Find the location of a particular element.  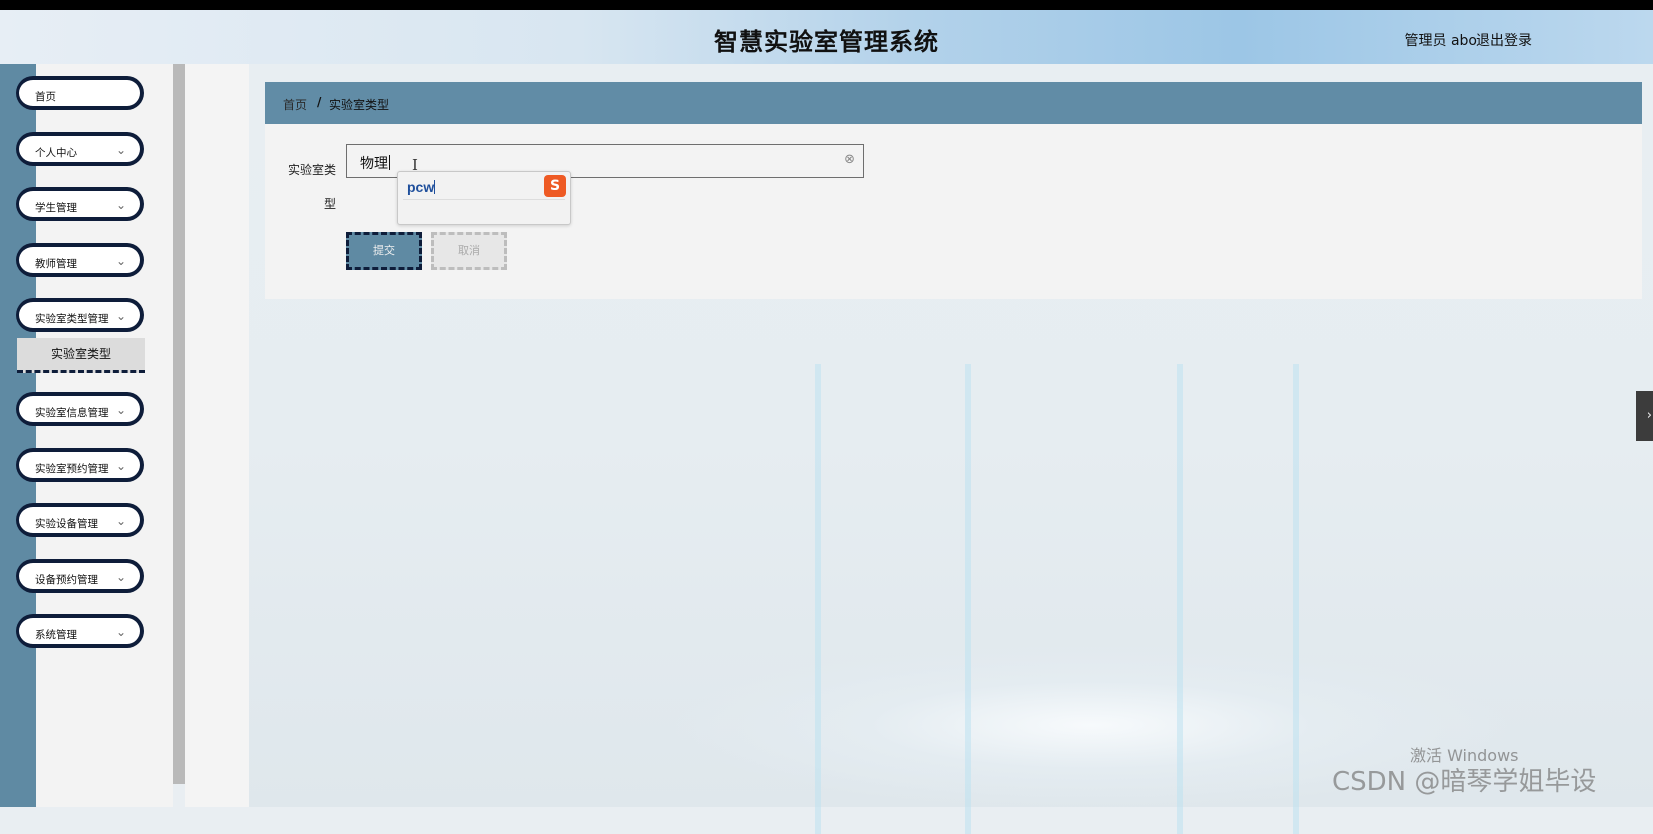

sidebar-item-label: 个人中心 is located at coordinates (56, 153).